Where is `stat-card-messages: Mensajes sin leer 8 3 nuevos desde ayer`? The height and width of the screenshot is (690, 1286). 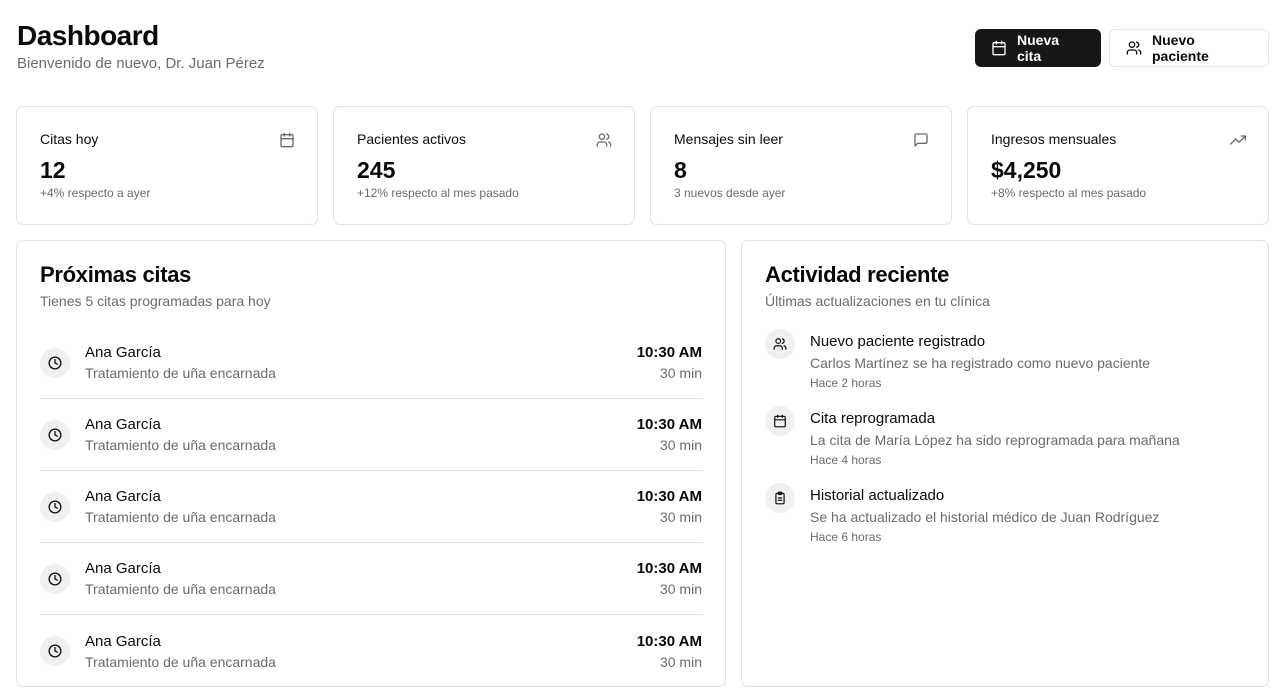
stat-card-messages: Mensajes sin leer 8 3 nuevos desde ayer is located at coordinates (801, 165).